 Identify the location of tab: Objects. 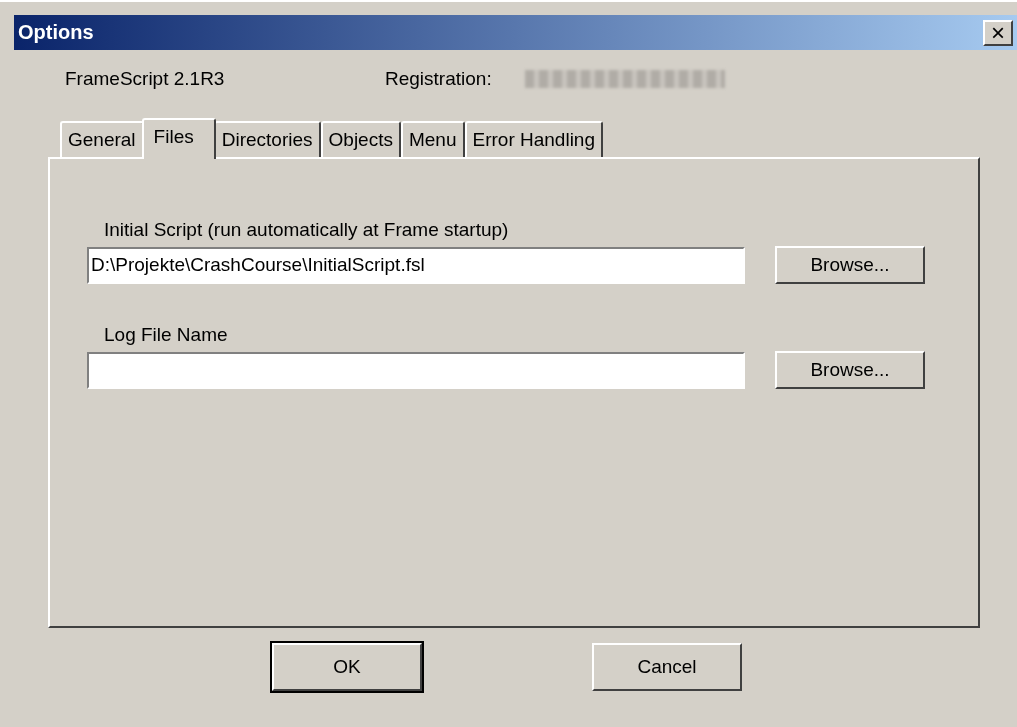
(360, 139).